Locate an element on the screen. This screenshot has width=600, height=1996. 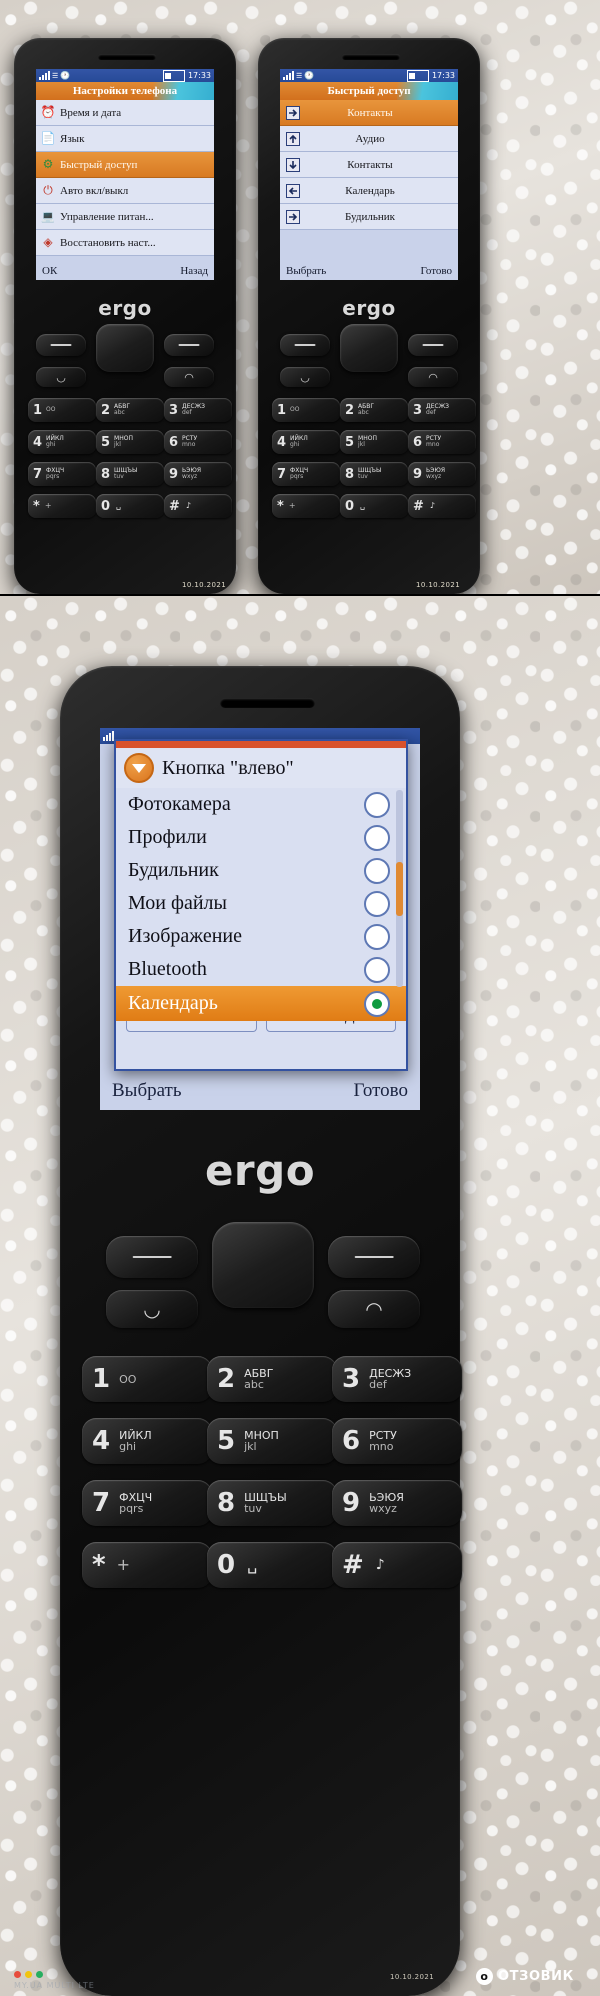
menu-item-auto-power: ⏻ Авто вкл/выкл is located at coordinates (125, 191).